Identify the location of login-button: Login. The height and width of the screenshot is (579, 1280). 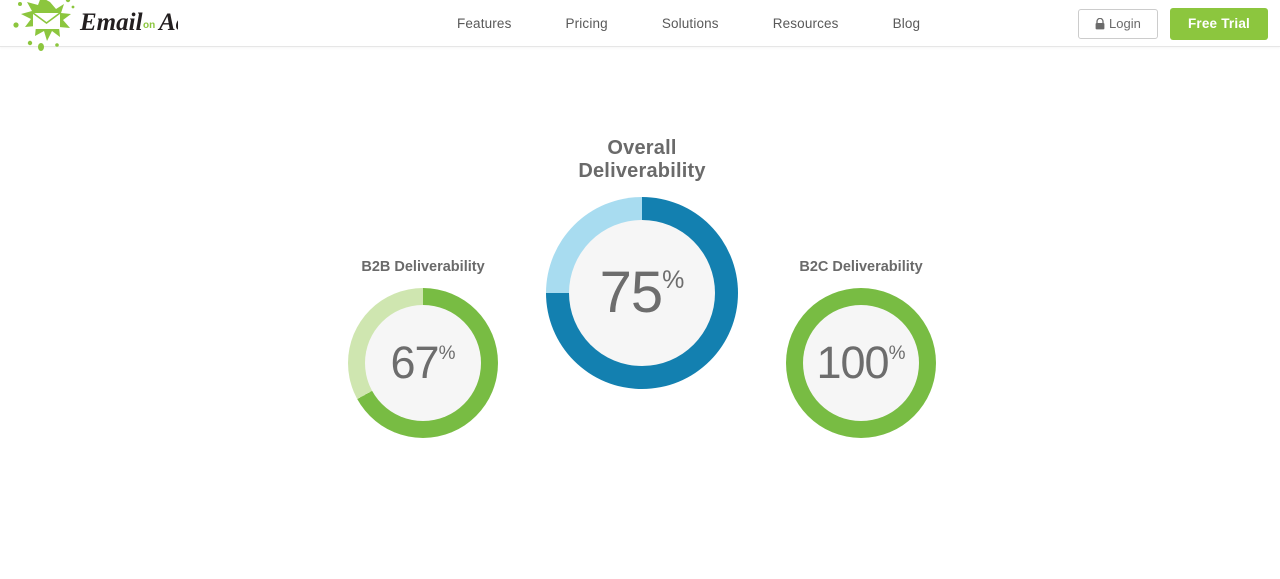
(1117, 23).